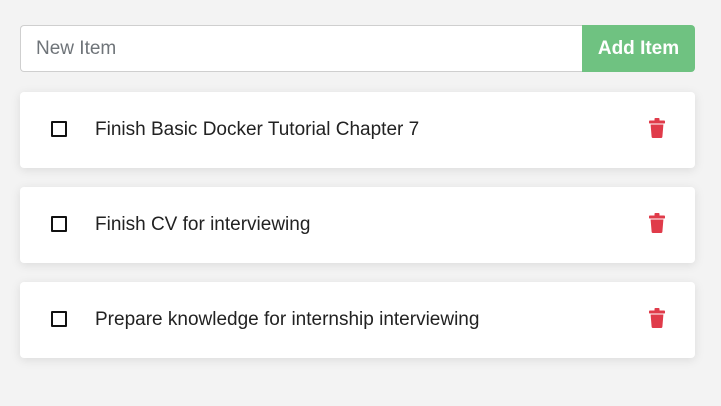 Image resolution: width=721 pixels, height=406 pixels. What do you see at coordinates (638, 48) in the screenshot?
I see `add-item-button: Add Item` at bounding box center [638, 48].